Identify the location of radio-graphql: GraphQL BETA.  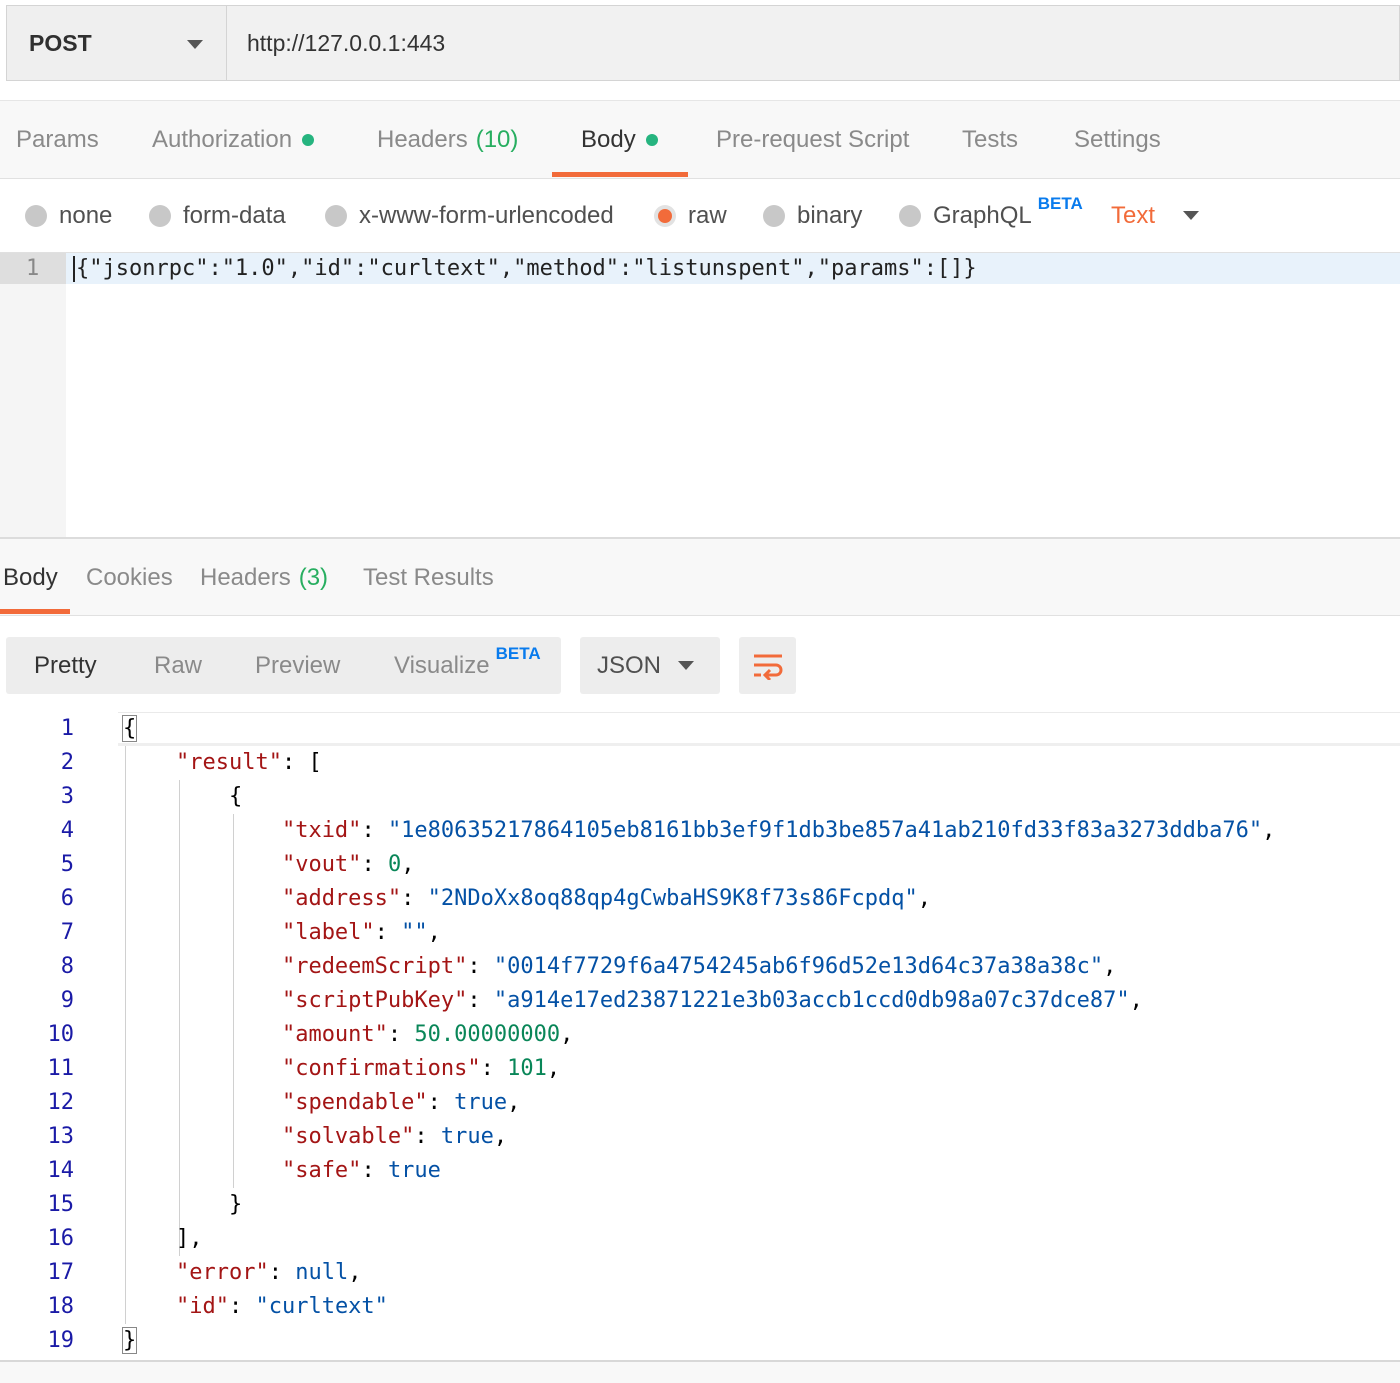
(991, 216).